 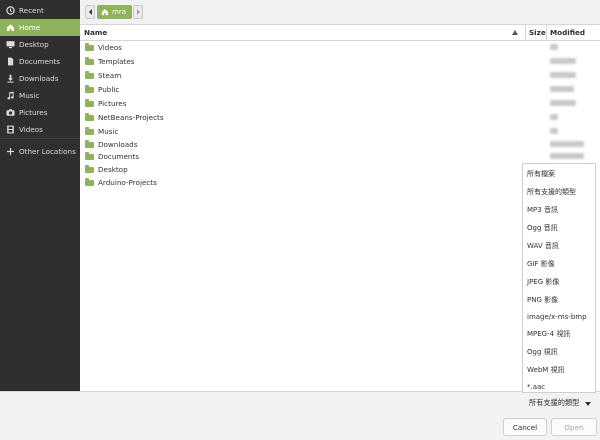 What do you see at coordinates (340, 33) in the screenshot?
I see `column-header: Name Size Modified` at bounding box center [340, 33].